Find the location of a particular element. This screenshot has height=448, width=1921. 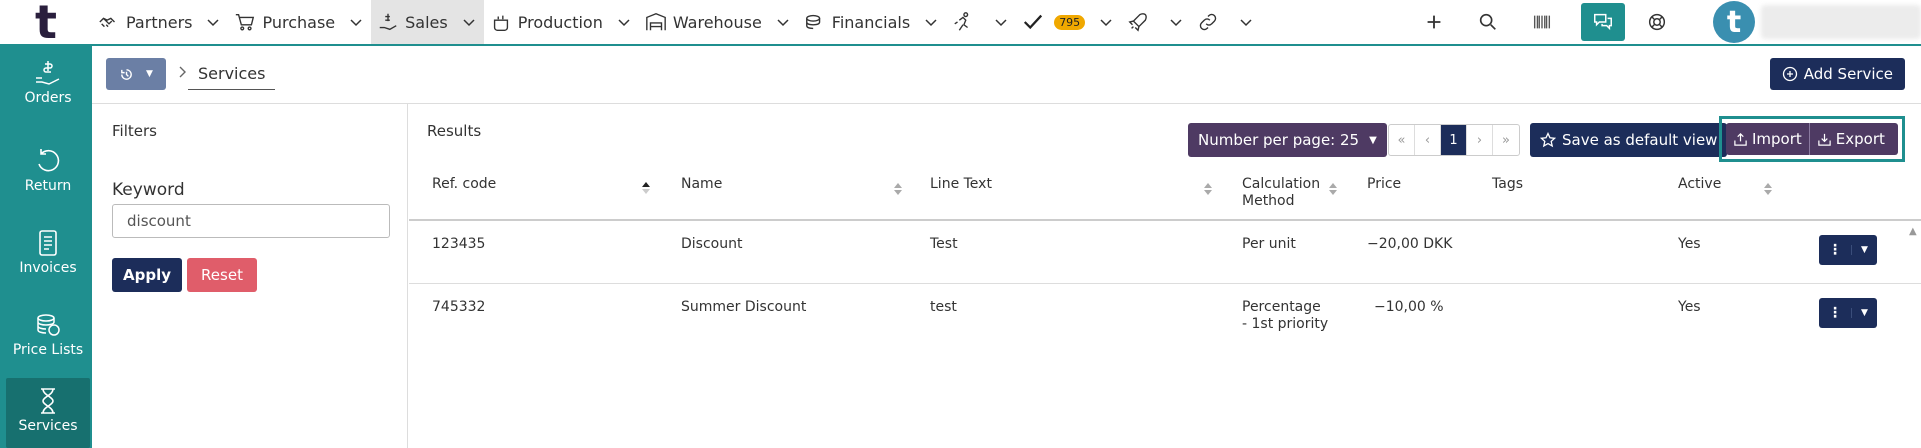

add-service-button: Add Service is located at coordinates (1837, 74).